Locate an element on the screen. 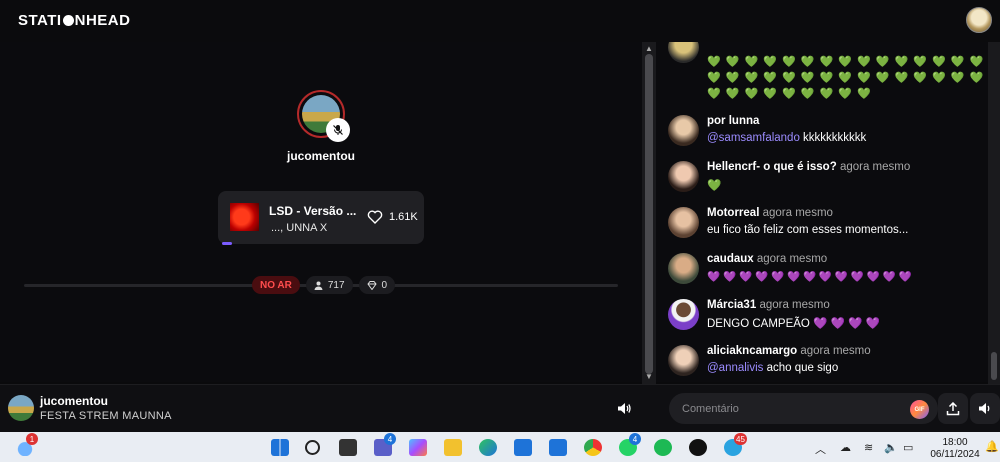  player-station-title: FESTA STREM MAUNNA is located at coordinates (106, 416).